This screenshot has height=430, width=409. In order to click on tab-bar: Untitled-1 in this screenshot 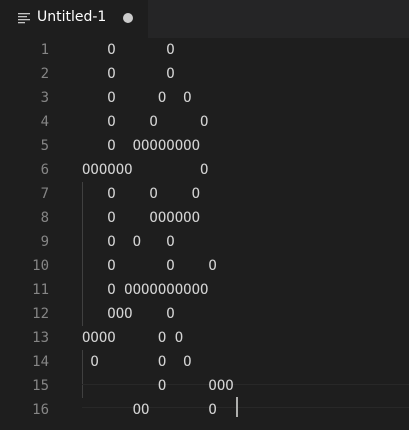, I will do `click(204, 19)`.